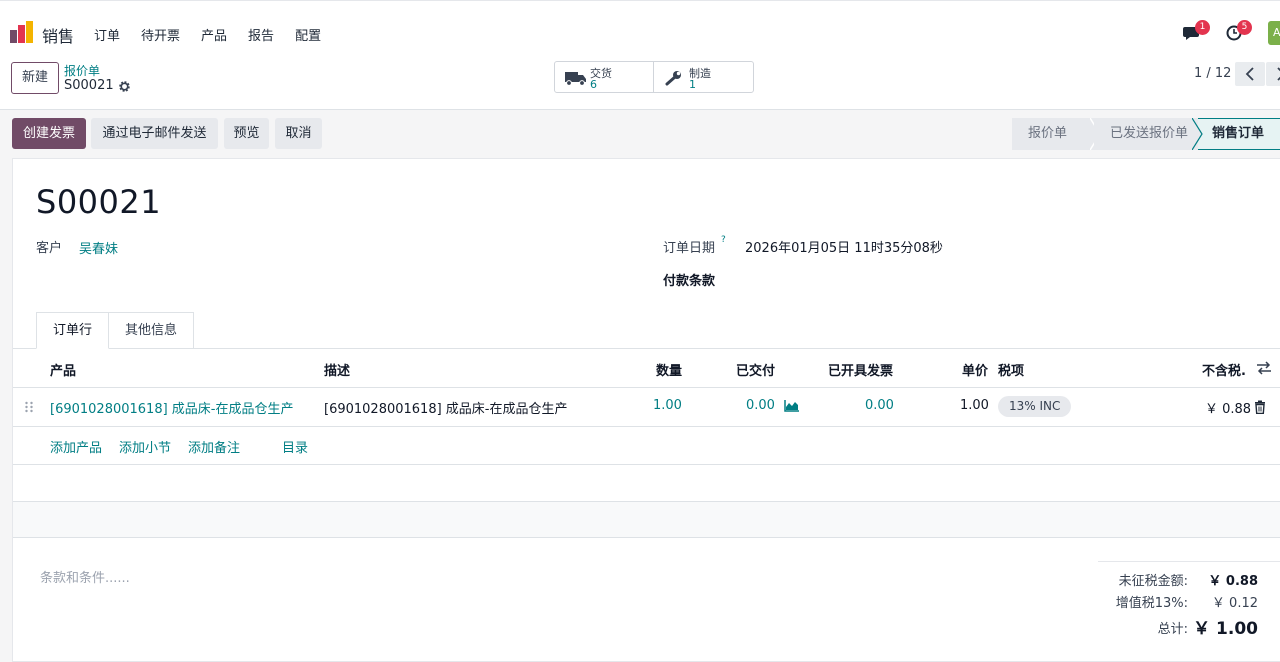  Describe the element at coordinates (98, 247) in the screenshot. I see `customer-field: 吴春妹` at that location.